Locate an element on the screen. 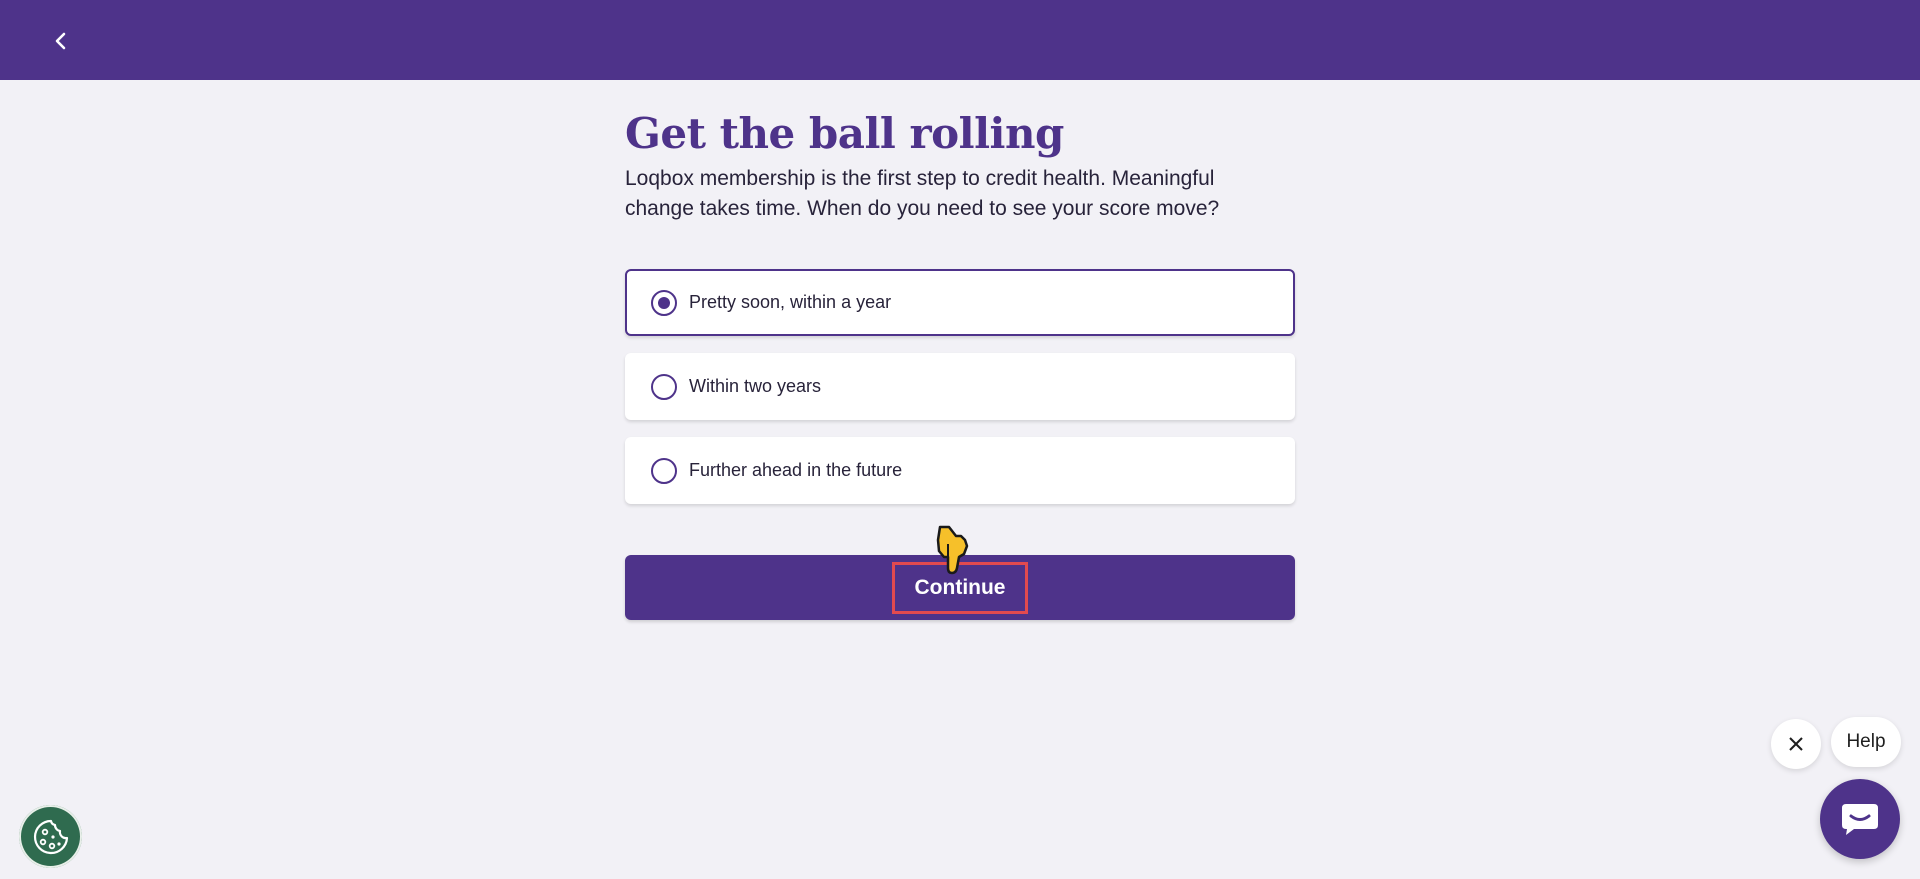 This screenshot has height=879, width=1920. cookie-settings-button is located at coordinates (50, 836).